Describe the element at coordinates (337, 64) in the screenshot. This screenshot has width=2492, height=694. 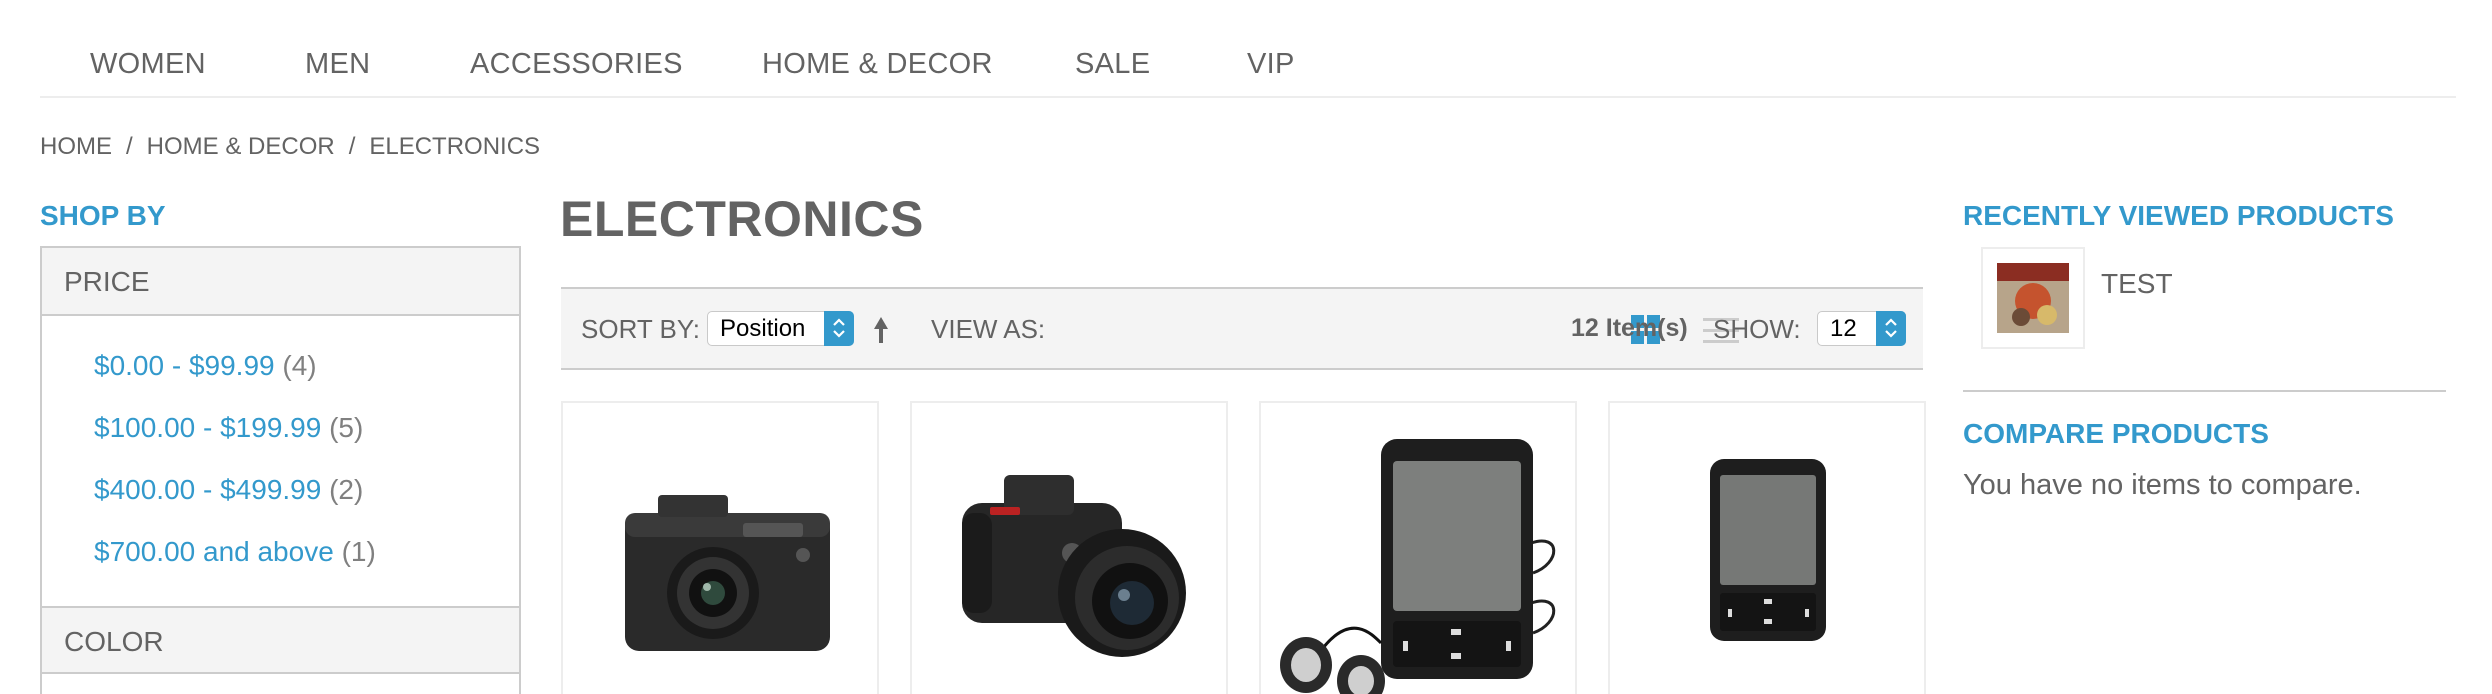
I see `nav-item-men: MEN` at that location.